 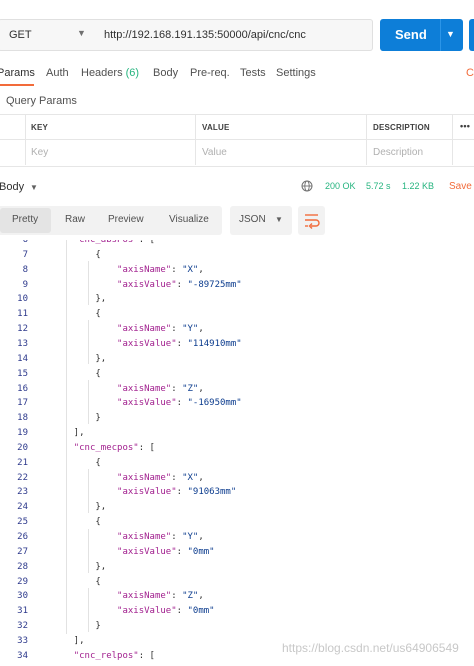 I want to click on code-line: 10 },, so click(x=237, y=299).